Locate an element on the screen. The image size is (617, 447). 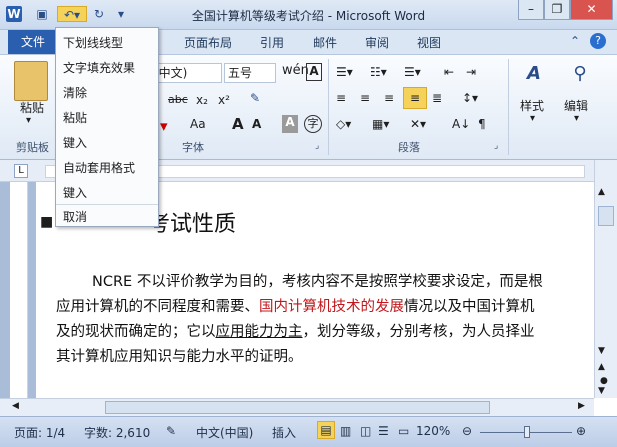
font-name-combo: (中文) is located at coordinates (186, 73).